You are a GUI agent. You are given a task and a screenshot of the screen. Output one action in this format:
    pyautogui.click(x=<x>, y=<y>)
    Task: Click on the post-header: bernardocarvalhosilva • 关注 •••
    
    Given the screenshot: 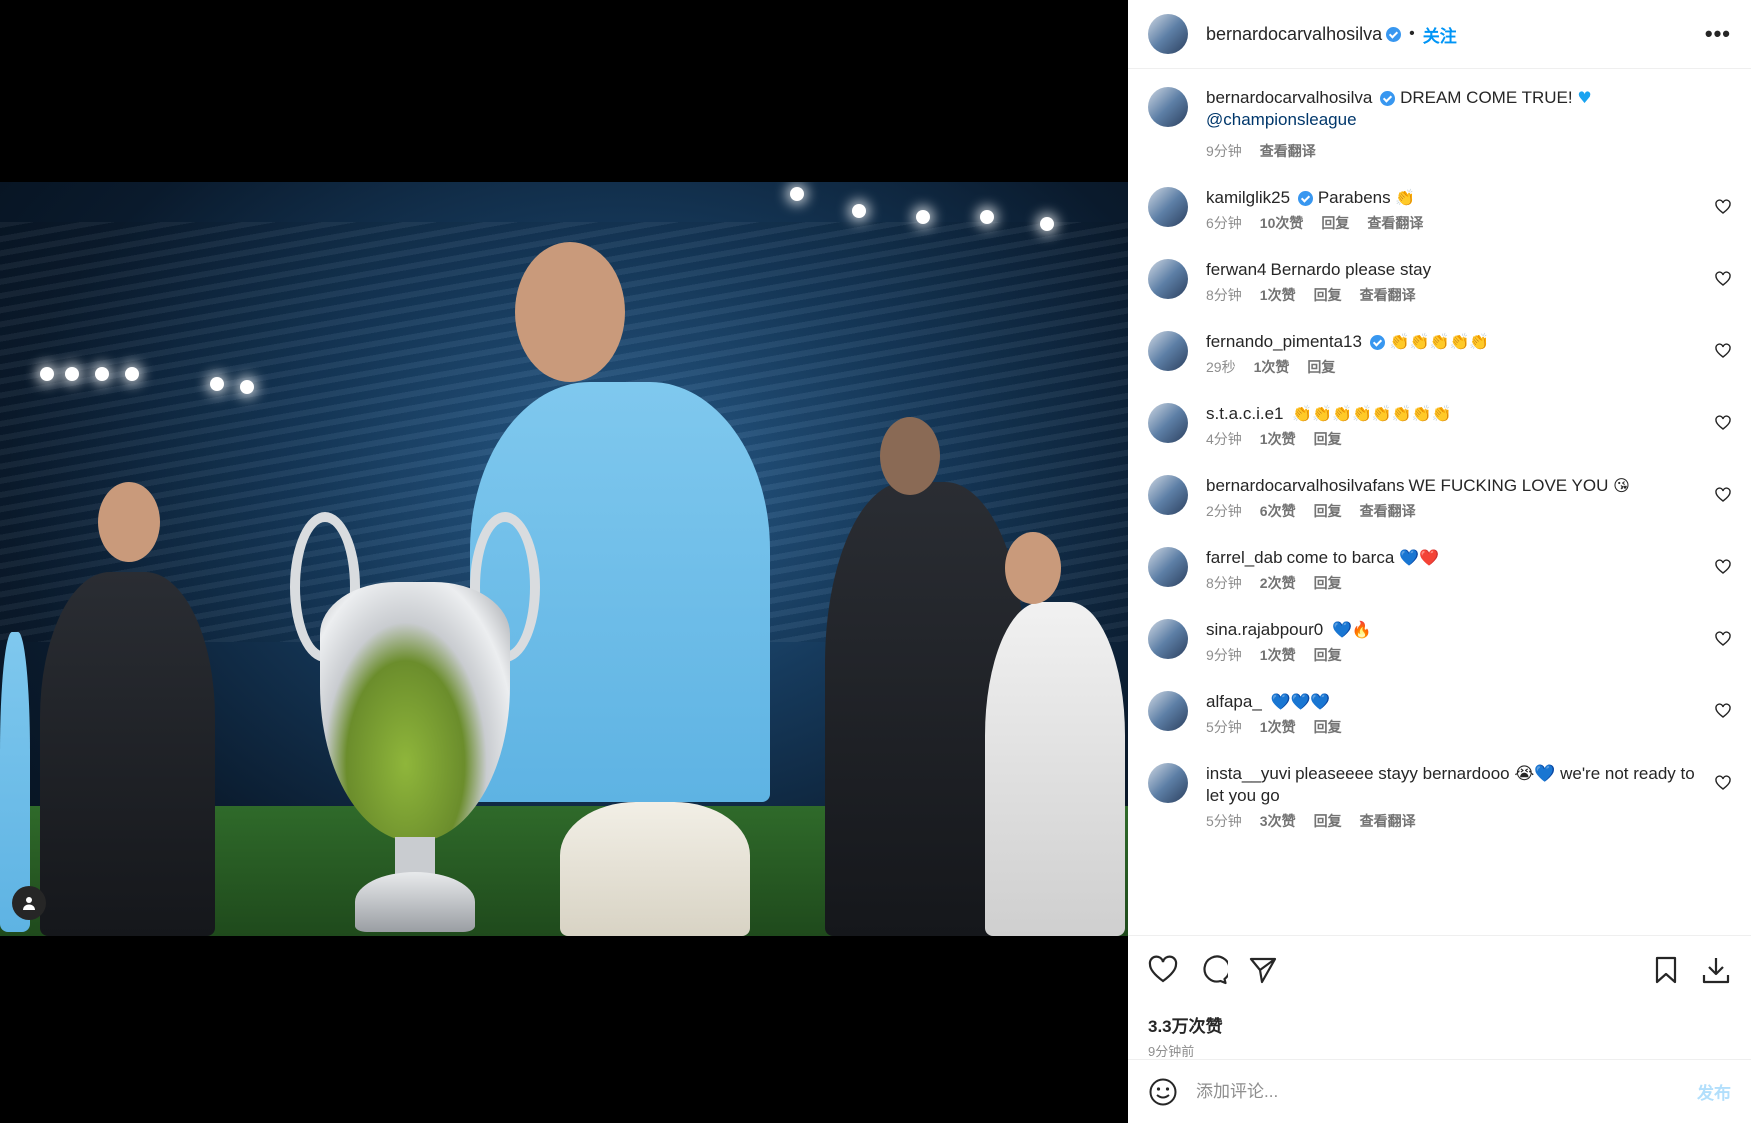 What is the action you would take?
    pyautogui.click(x=1439, y=34)
    